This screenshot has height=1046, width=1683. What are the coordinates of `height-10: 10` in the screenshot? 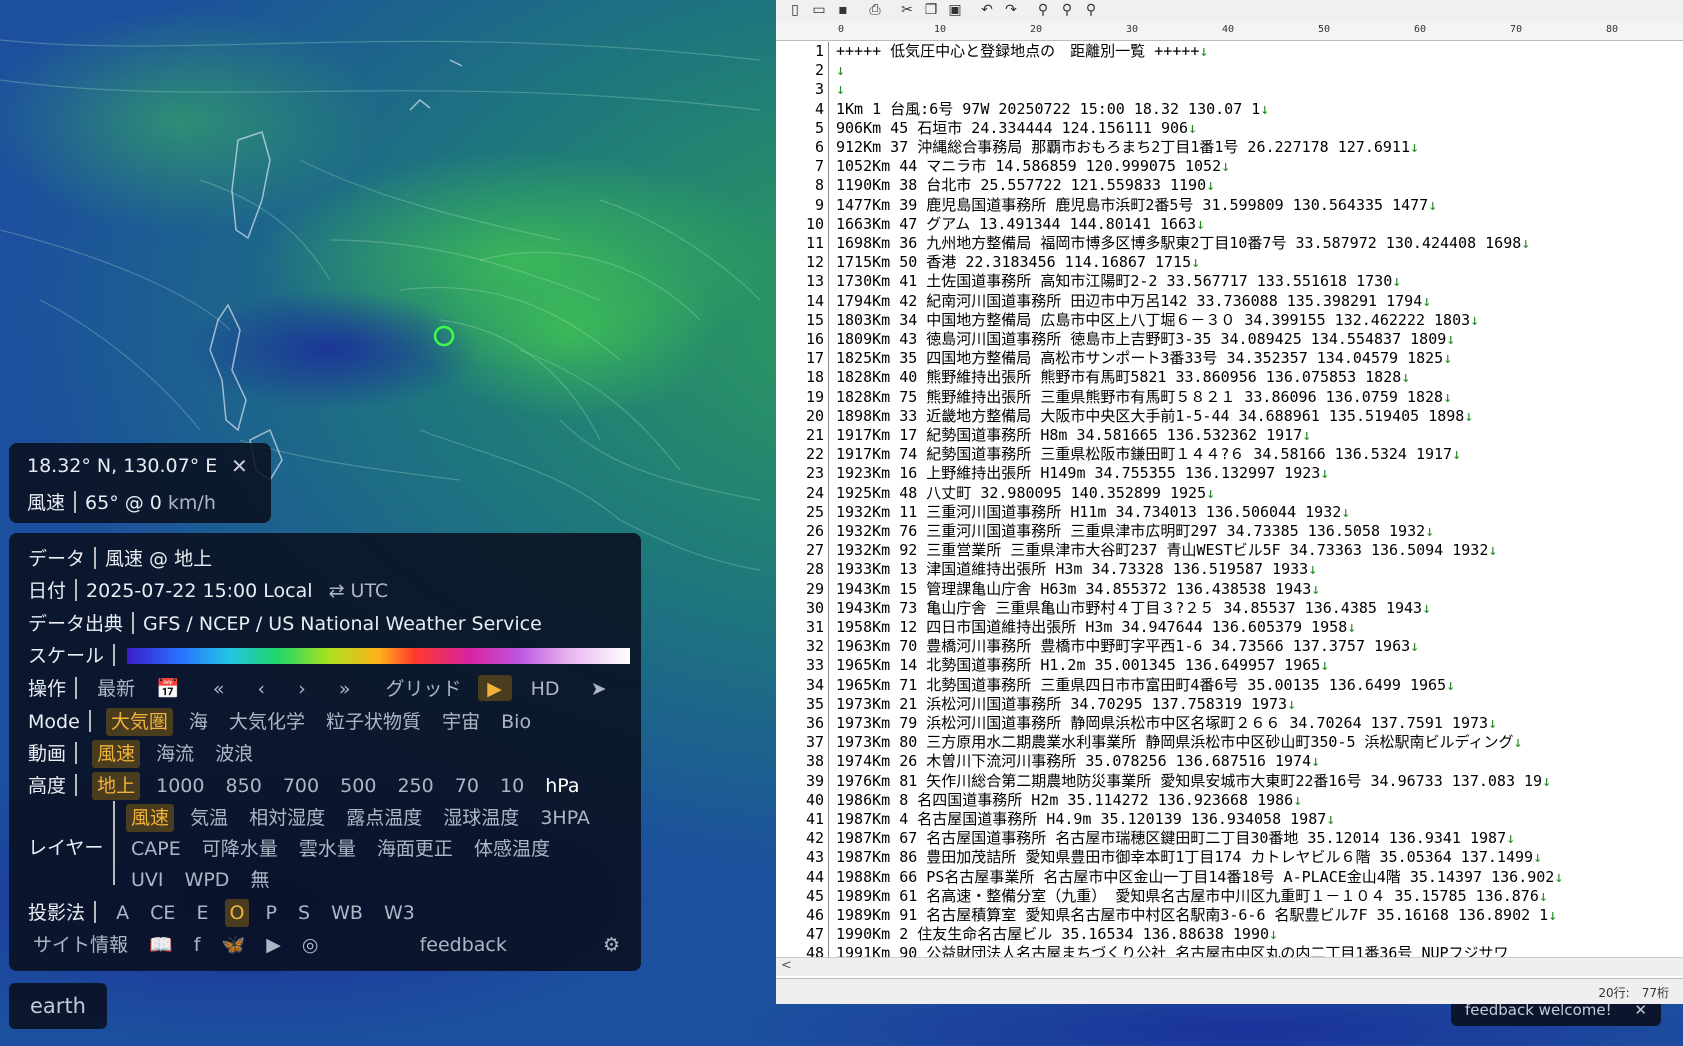 It's located at (512, 786).